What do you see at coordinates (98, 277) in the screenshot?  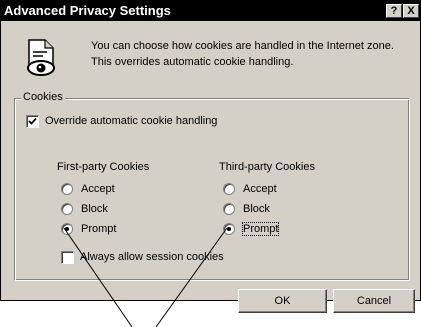 I see `callout-line-first-party` at bounding box center [98, 277].